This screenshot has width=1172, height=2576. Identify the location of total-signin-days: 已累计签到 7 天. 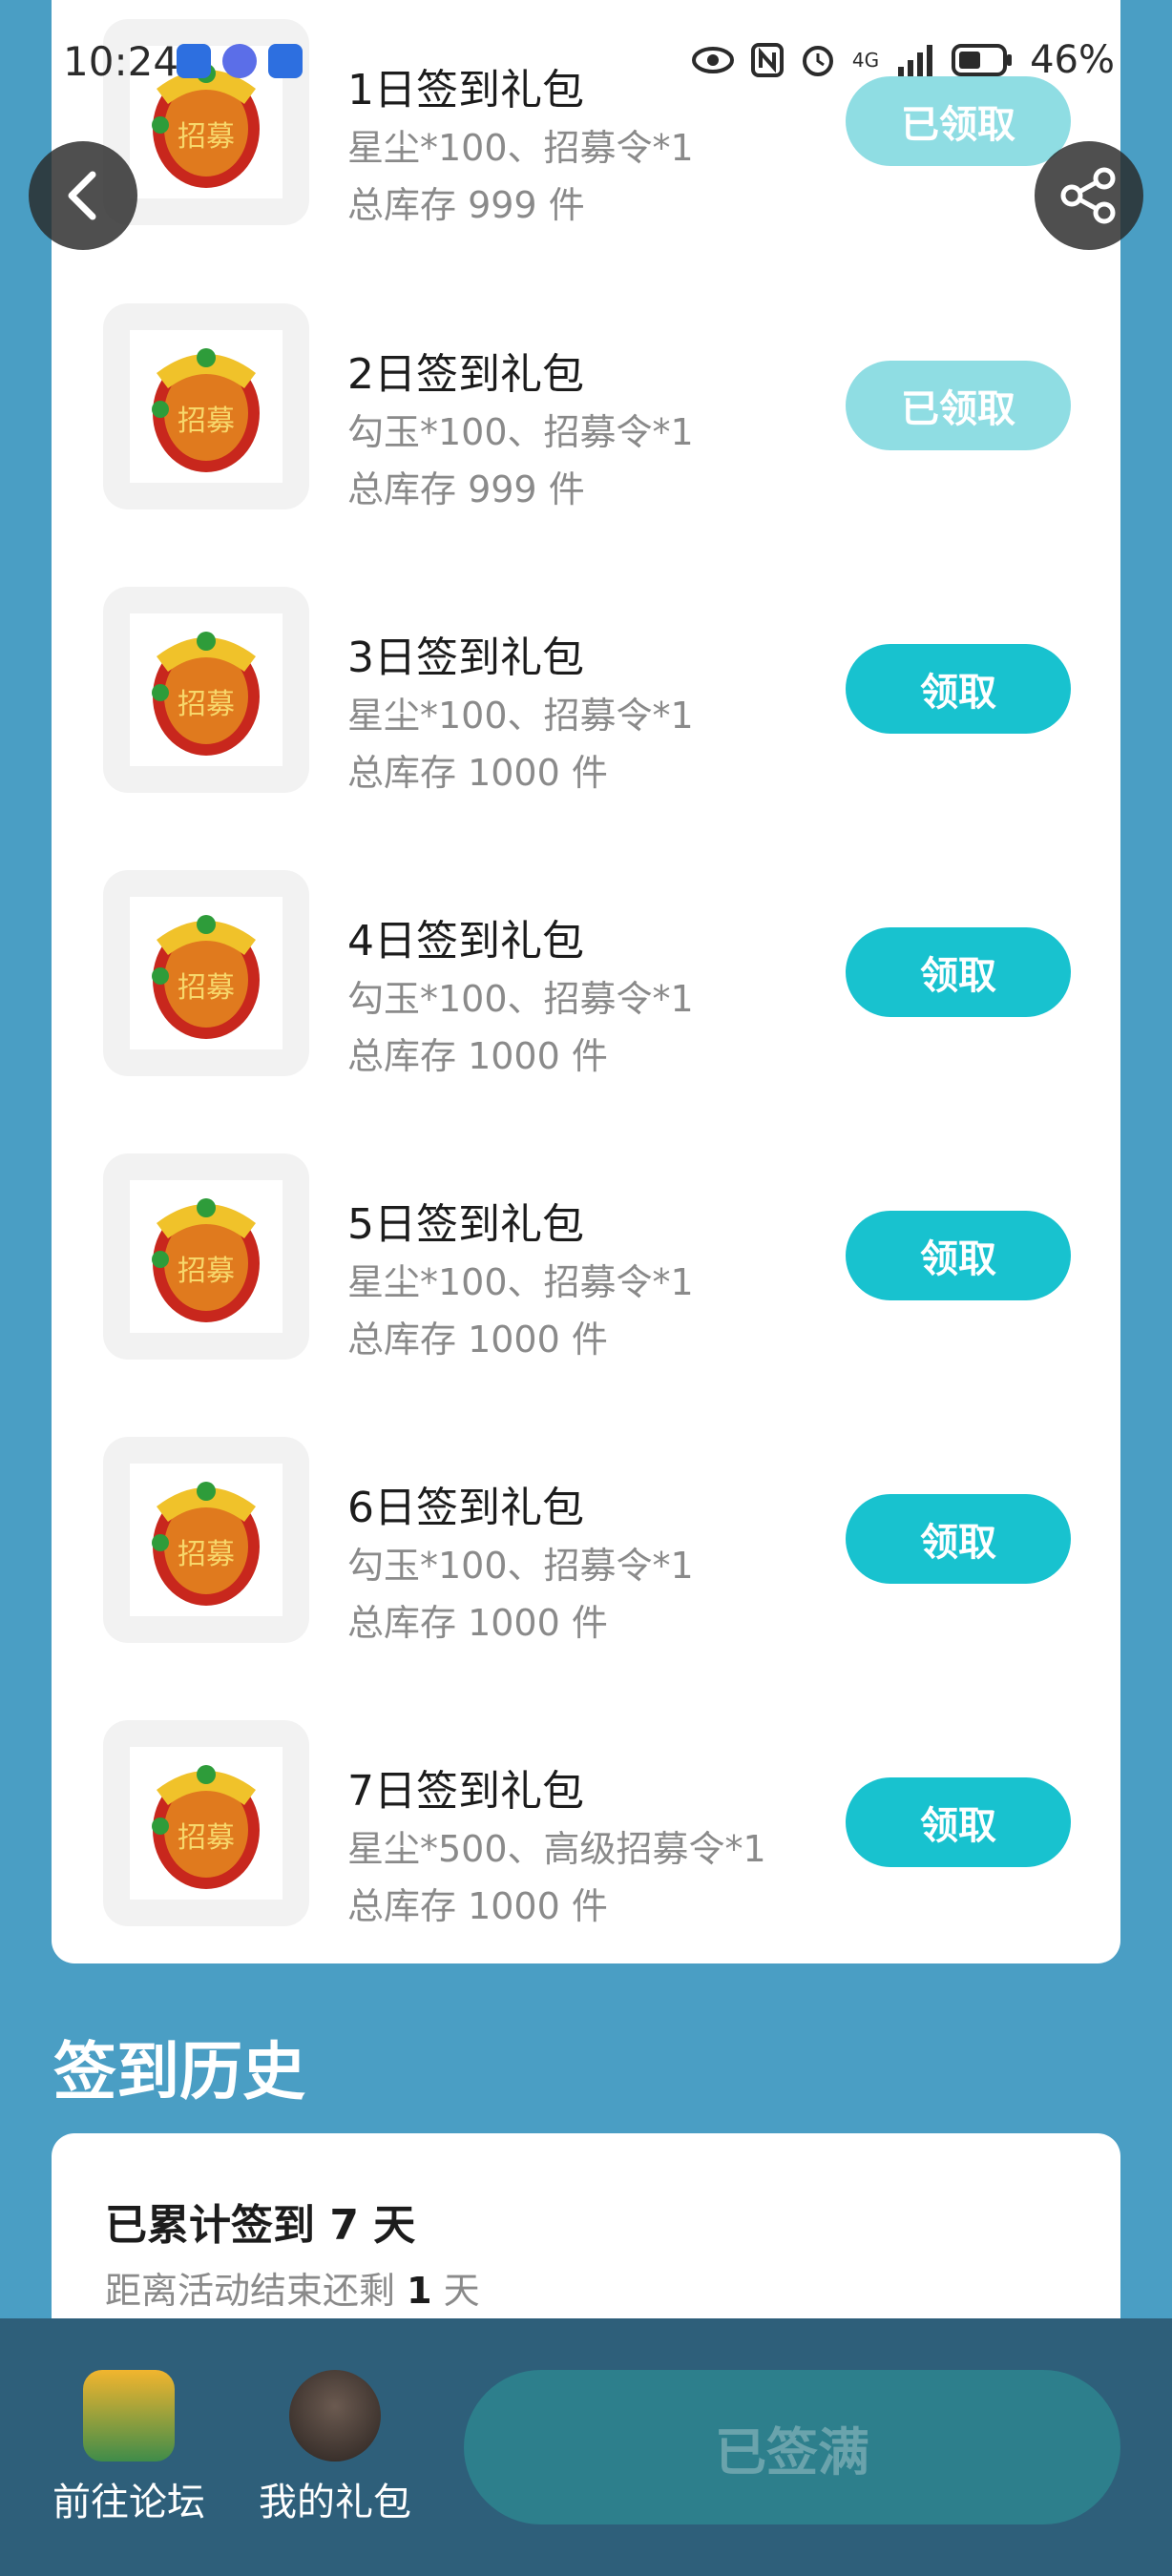
(260, 2225).